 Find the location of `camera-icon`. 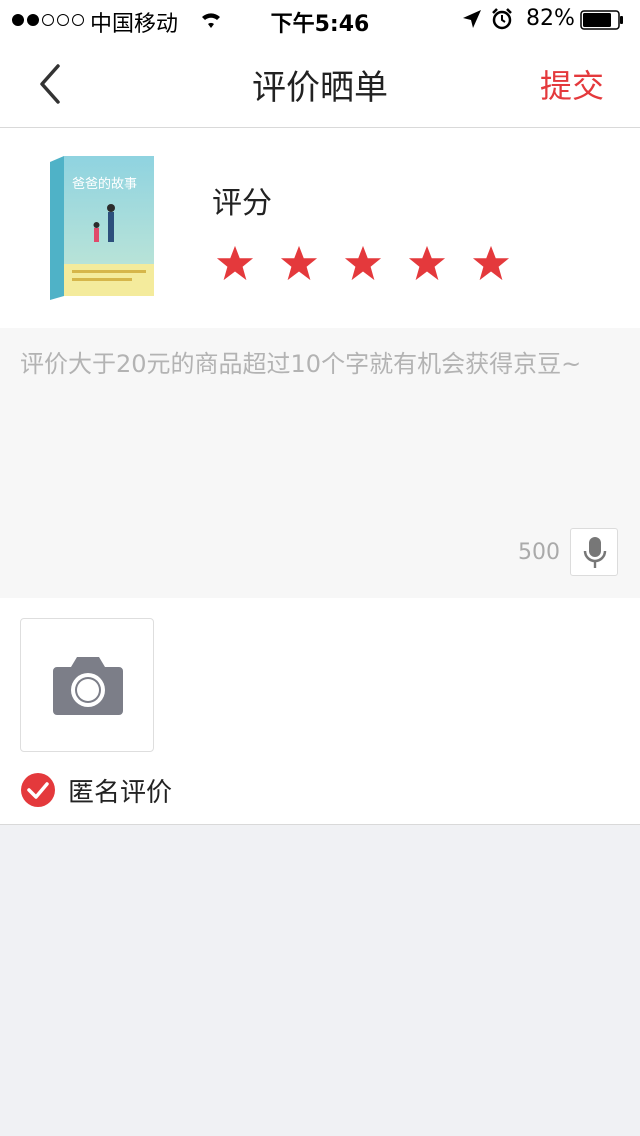

camera-icon is located at coordinates (88, 686).